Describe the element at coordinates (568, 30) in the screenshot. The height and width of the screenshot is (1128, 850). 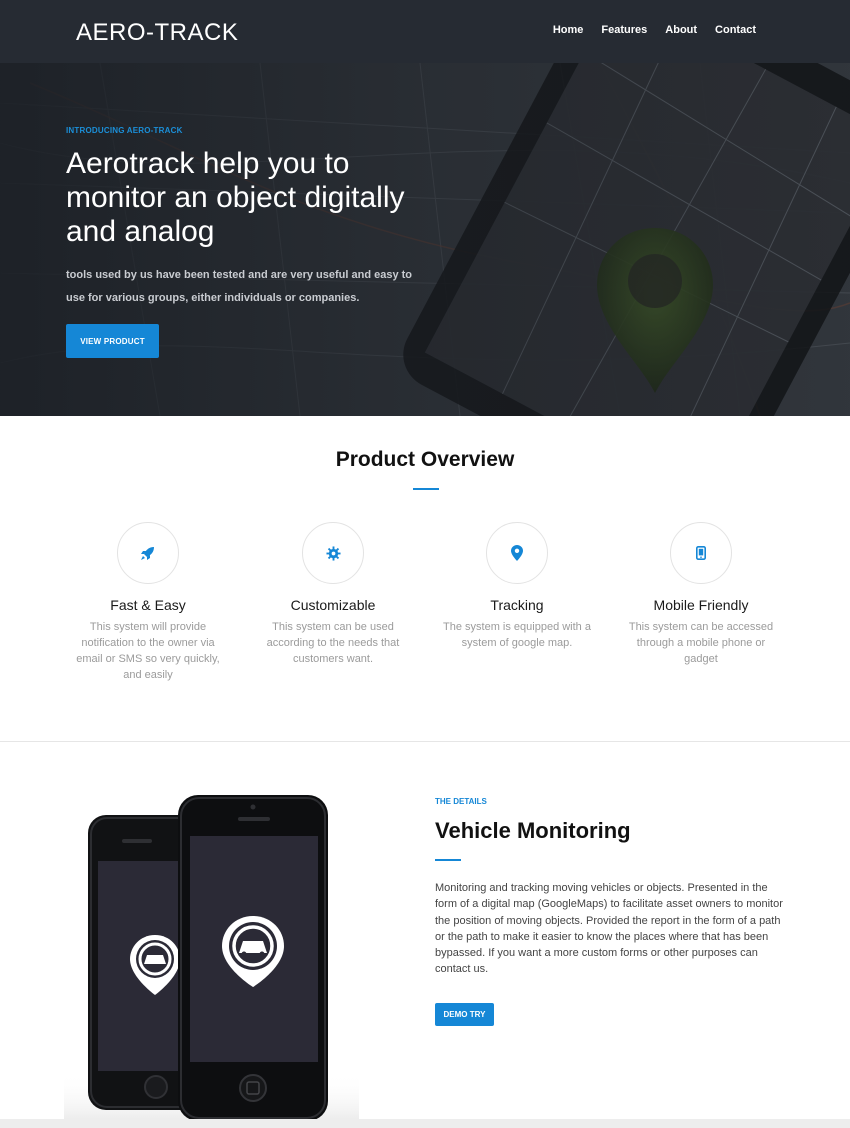
I see `nav-link-home: Home` at that location.